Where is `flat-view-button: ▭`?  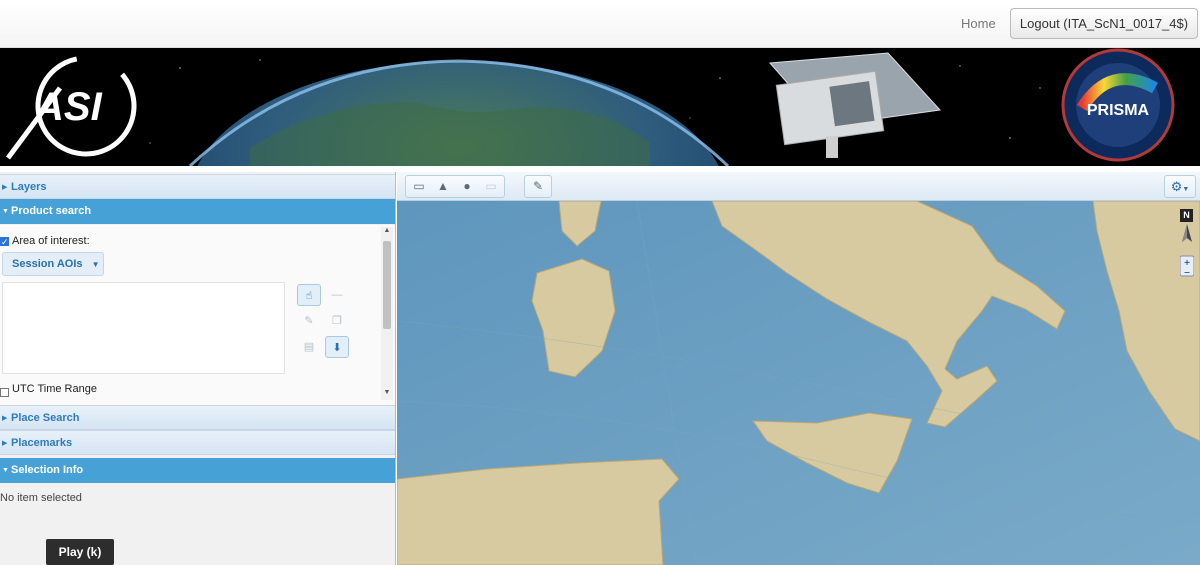
flat-view-button: ▭ is located at coordinates (491, 186).